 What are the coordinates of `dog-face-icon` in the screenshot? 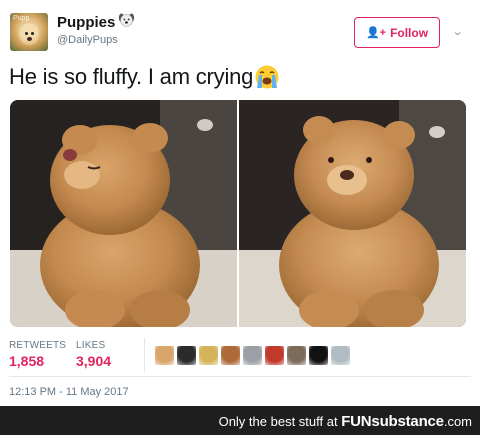 It's located at (126, 20).